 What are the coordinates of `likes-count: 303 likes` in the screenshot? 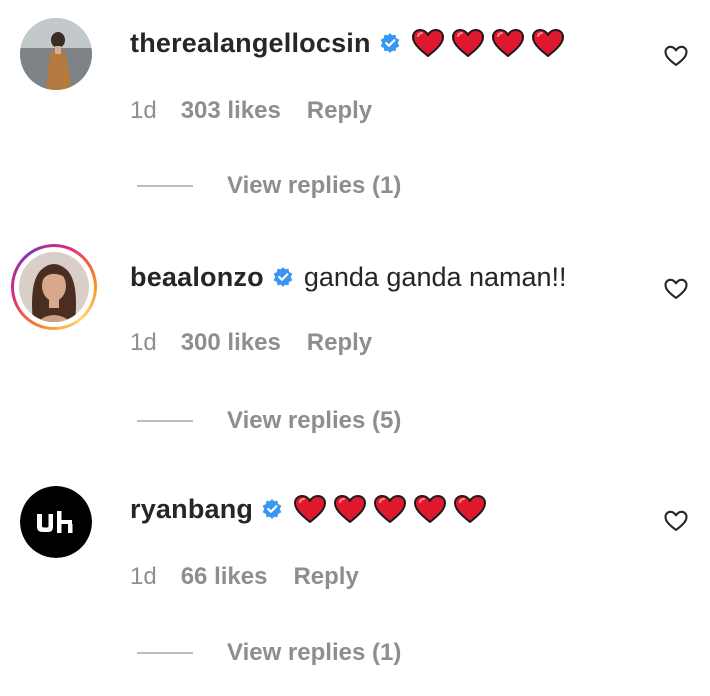 It's located at (231, 111).